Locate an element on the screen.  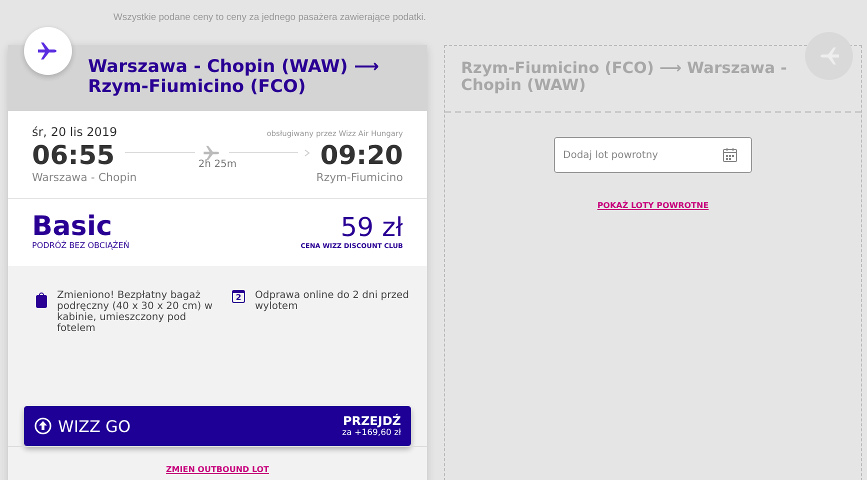
departure-airport: Warszawa - Chopin is located at coordinates (84, 177).